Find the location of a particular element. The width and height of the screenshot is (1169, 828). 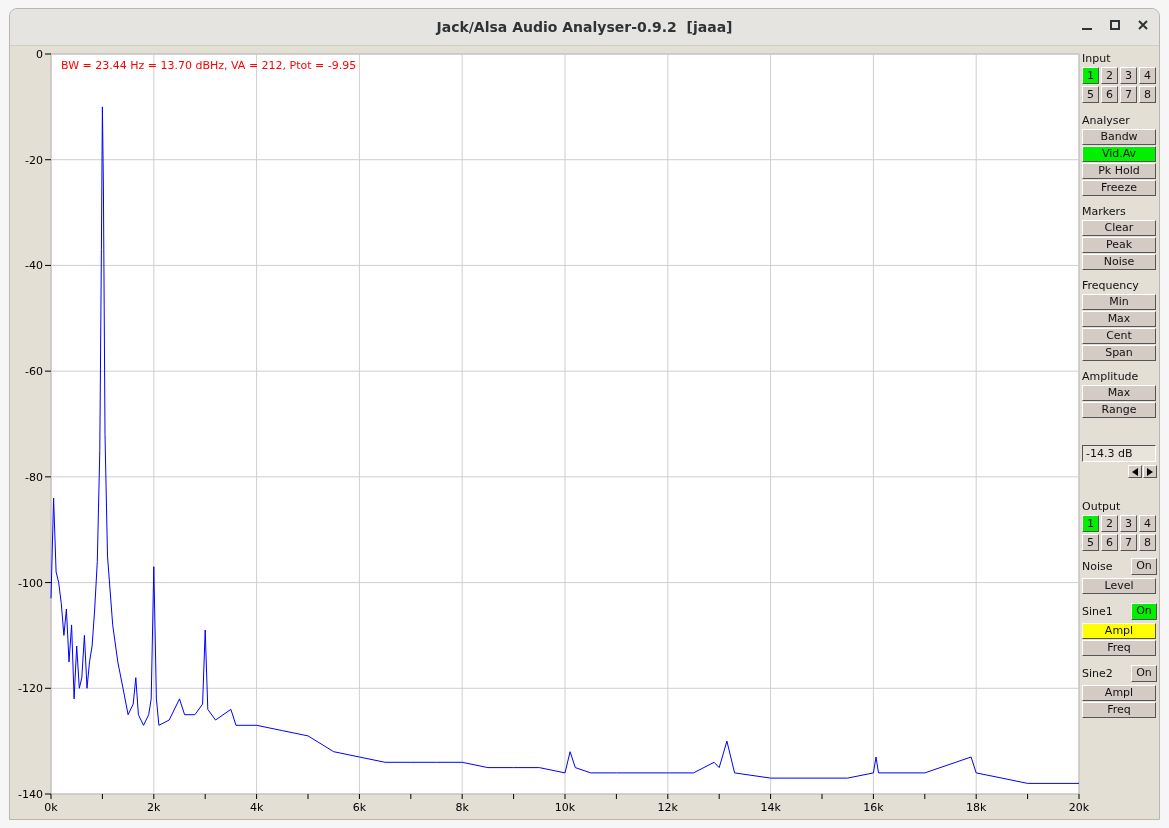

x-tick-label: 12k is located at coordinates (667, 807).